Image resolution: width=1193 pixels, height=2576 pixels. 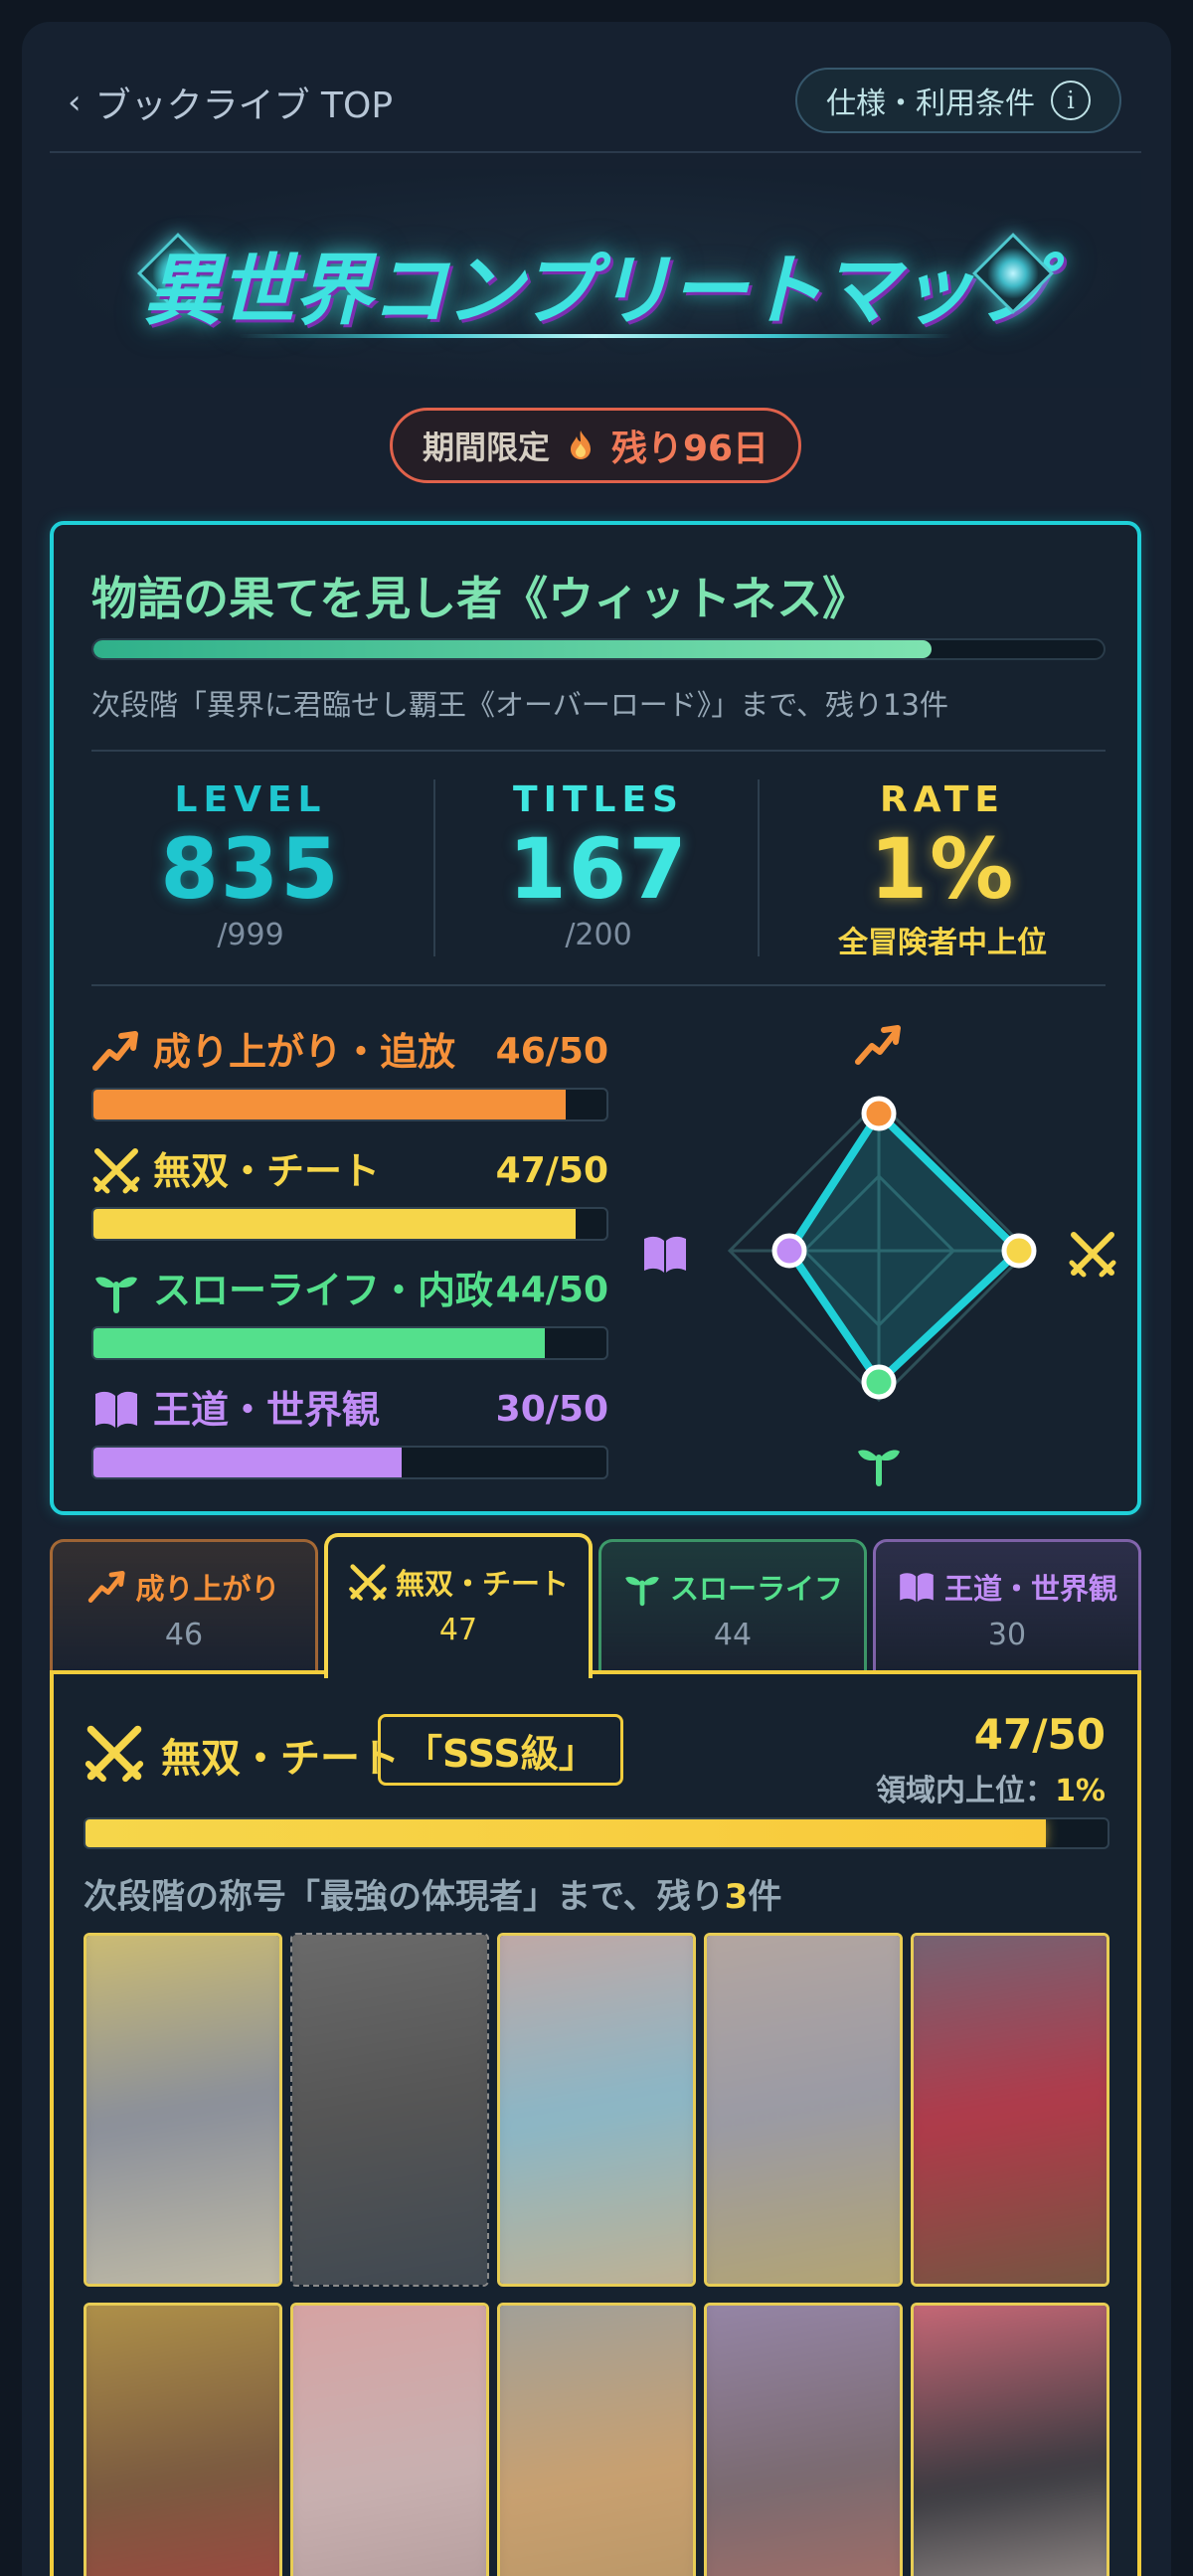 I want to click on detail-rank: 領域内上位：1%, so click(x=991, y=1787).